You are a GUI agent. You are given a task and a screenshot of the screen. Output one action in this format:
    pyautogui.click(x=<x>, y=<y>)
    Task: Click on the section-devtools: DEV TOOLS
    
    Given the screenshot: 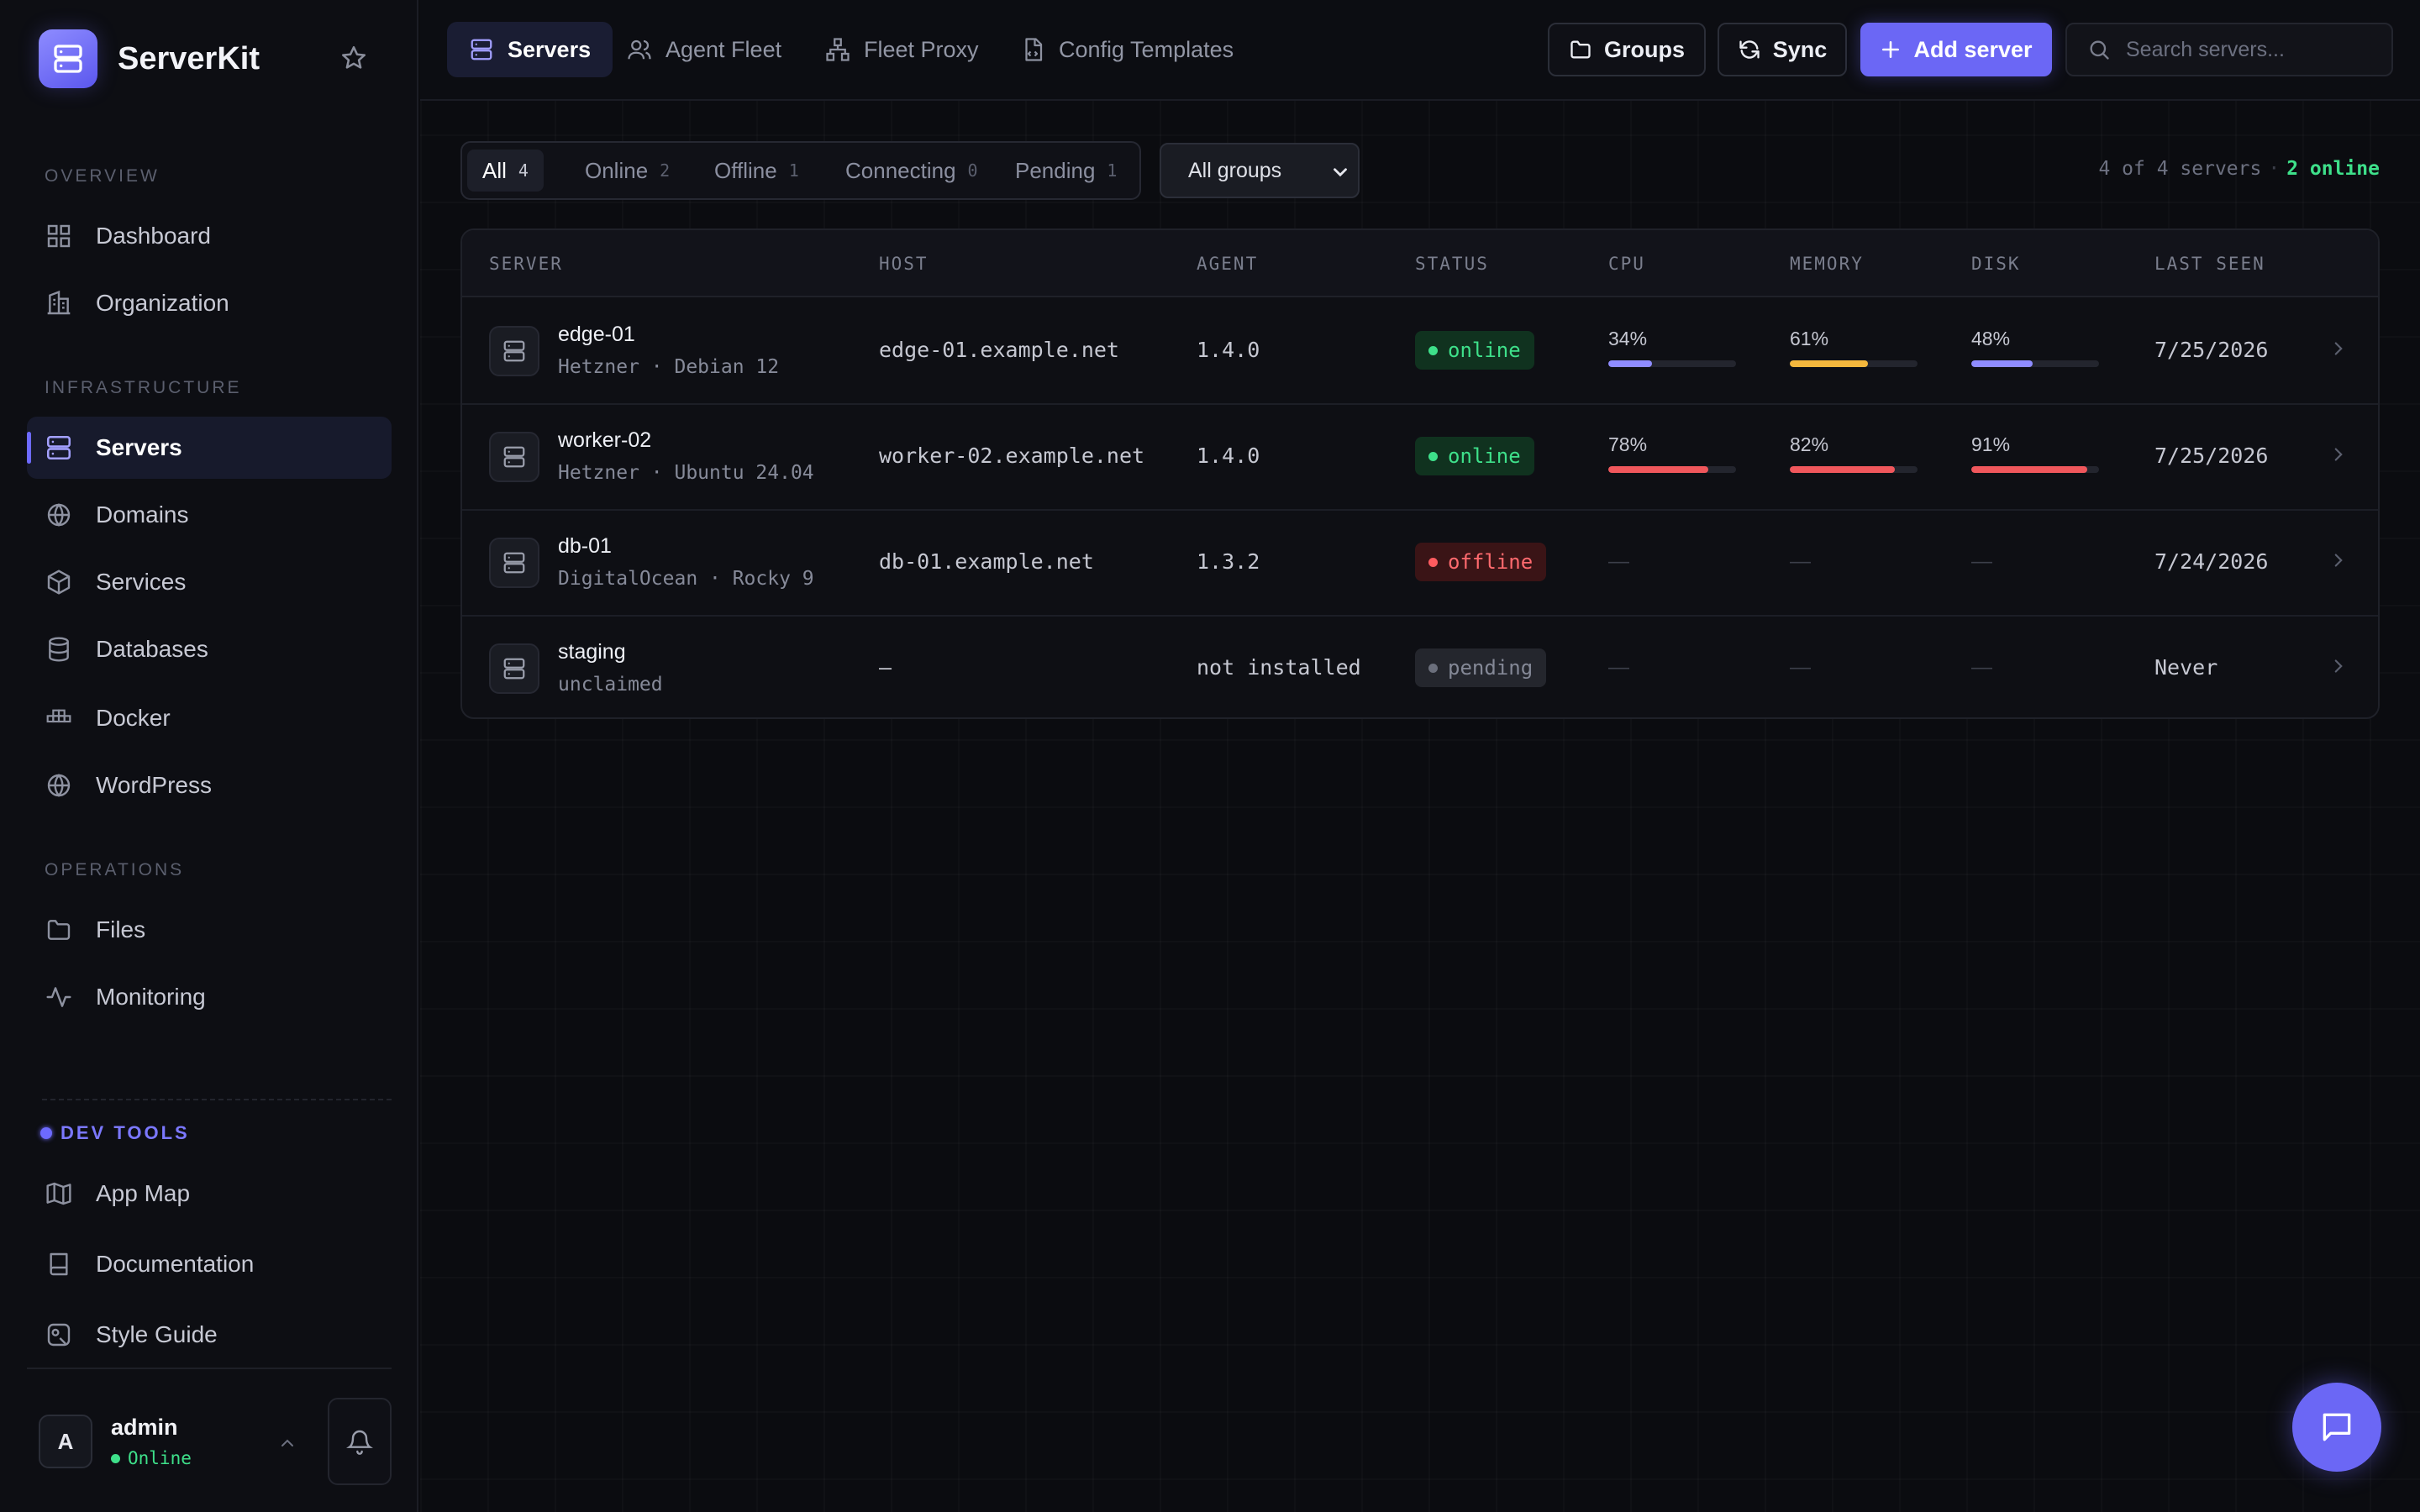 What is the action you would take?
    pyautogui.click(x=115, y=1133)
    